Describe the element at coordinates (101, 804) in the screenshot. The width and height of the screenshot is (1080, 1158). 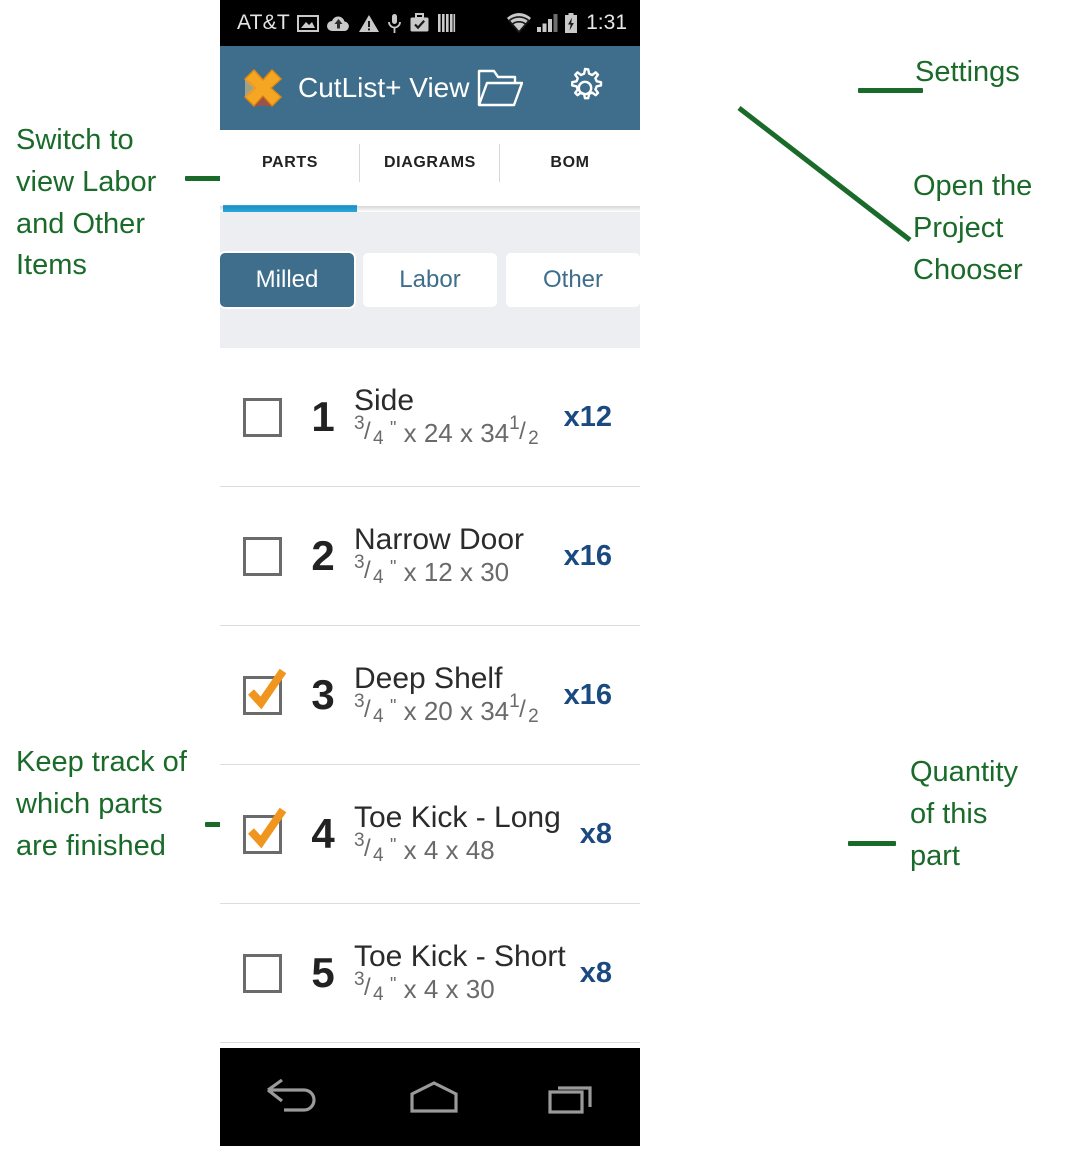
I see `annotation-keep-track: Keep track of which parts are finished` at that location.